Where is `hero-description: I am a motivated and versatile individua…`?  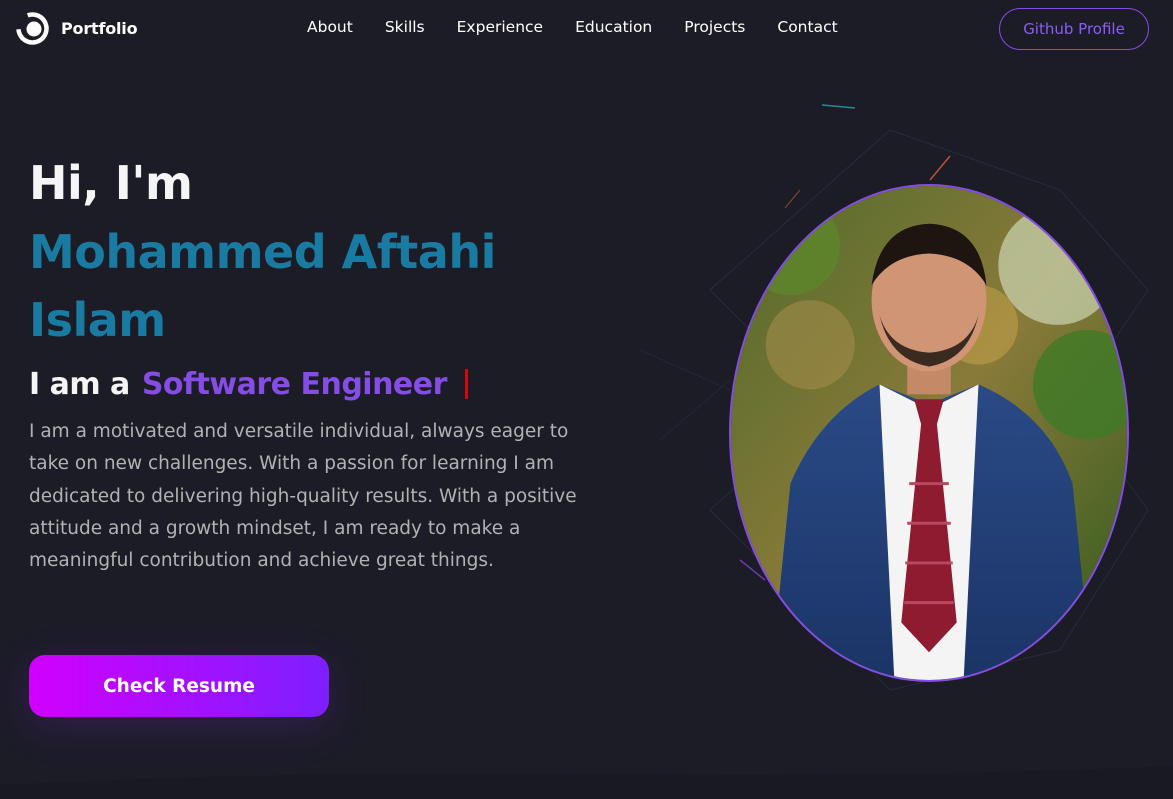
hero-description: I am a motivated and versatile individua… is located at coordinates (303, 496).